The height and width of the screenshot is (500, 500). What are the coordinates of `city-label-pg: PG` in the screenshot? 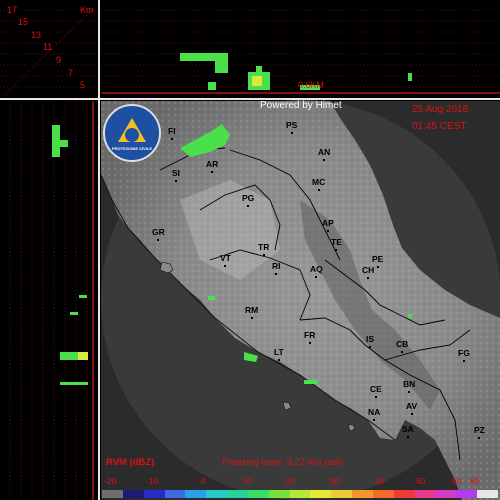 It's located at (248, 200).